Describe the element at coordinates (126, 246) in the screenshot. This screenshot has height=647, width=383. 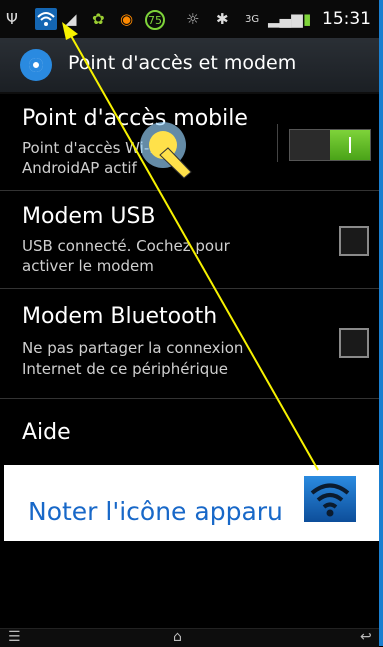
I see `usb-subtitle-1: USB connecté. Cochez pour` at that location.